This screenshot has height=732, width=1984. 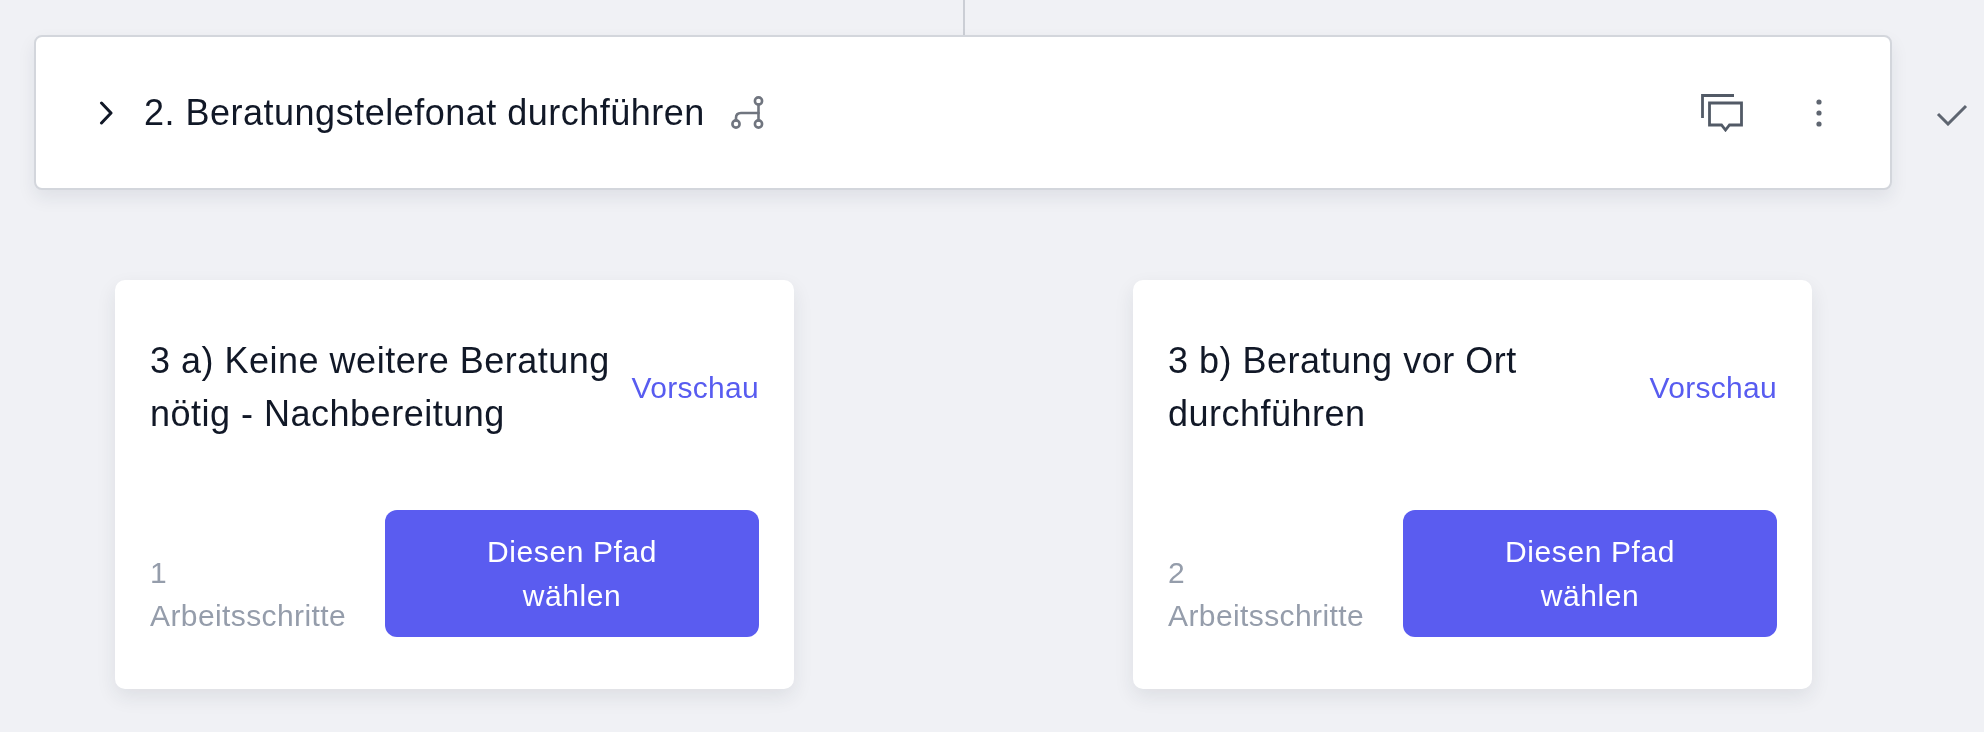 What do you see at coordinates (248, 594) in the screenshot?
I see `step-count: 1 Arbeitsschritte` at bounding box center [248, 594].